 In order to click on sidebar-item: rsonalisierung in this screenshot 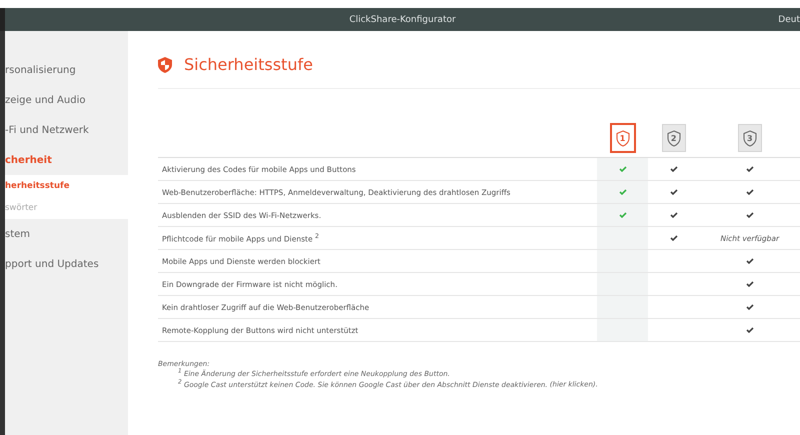, I will do `click(66, 70)`.